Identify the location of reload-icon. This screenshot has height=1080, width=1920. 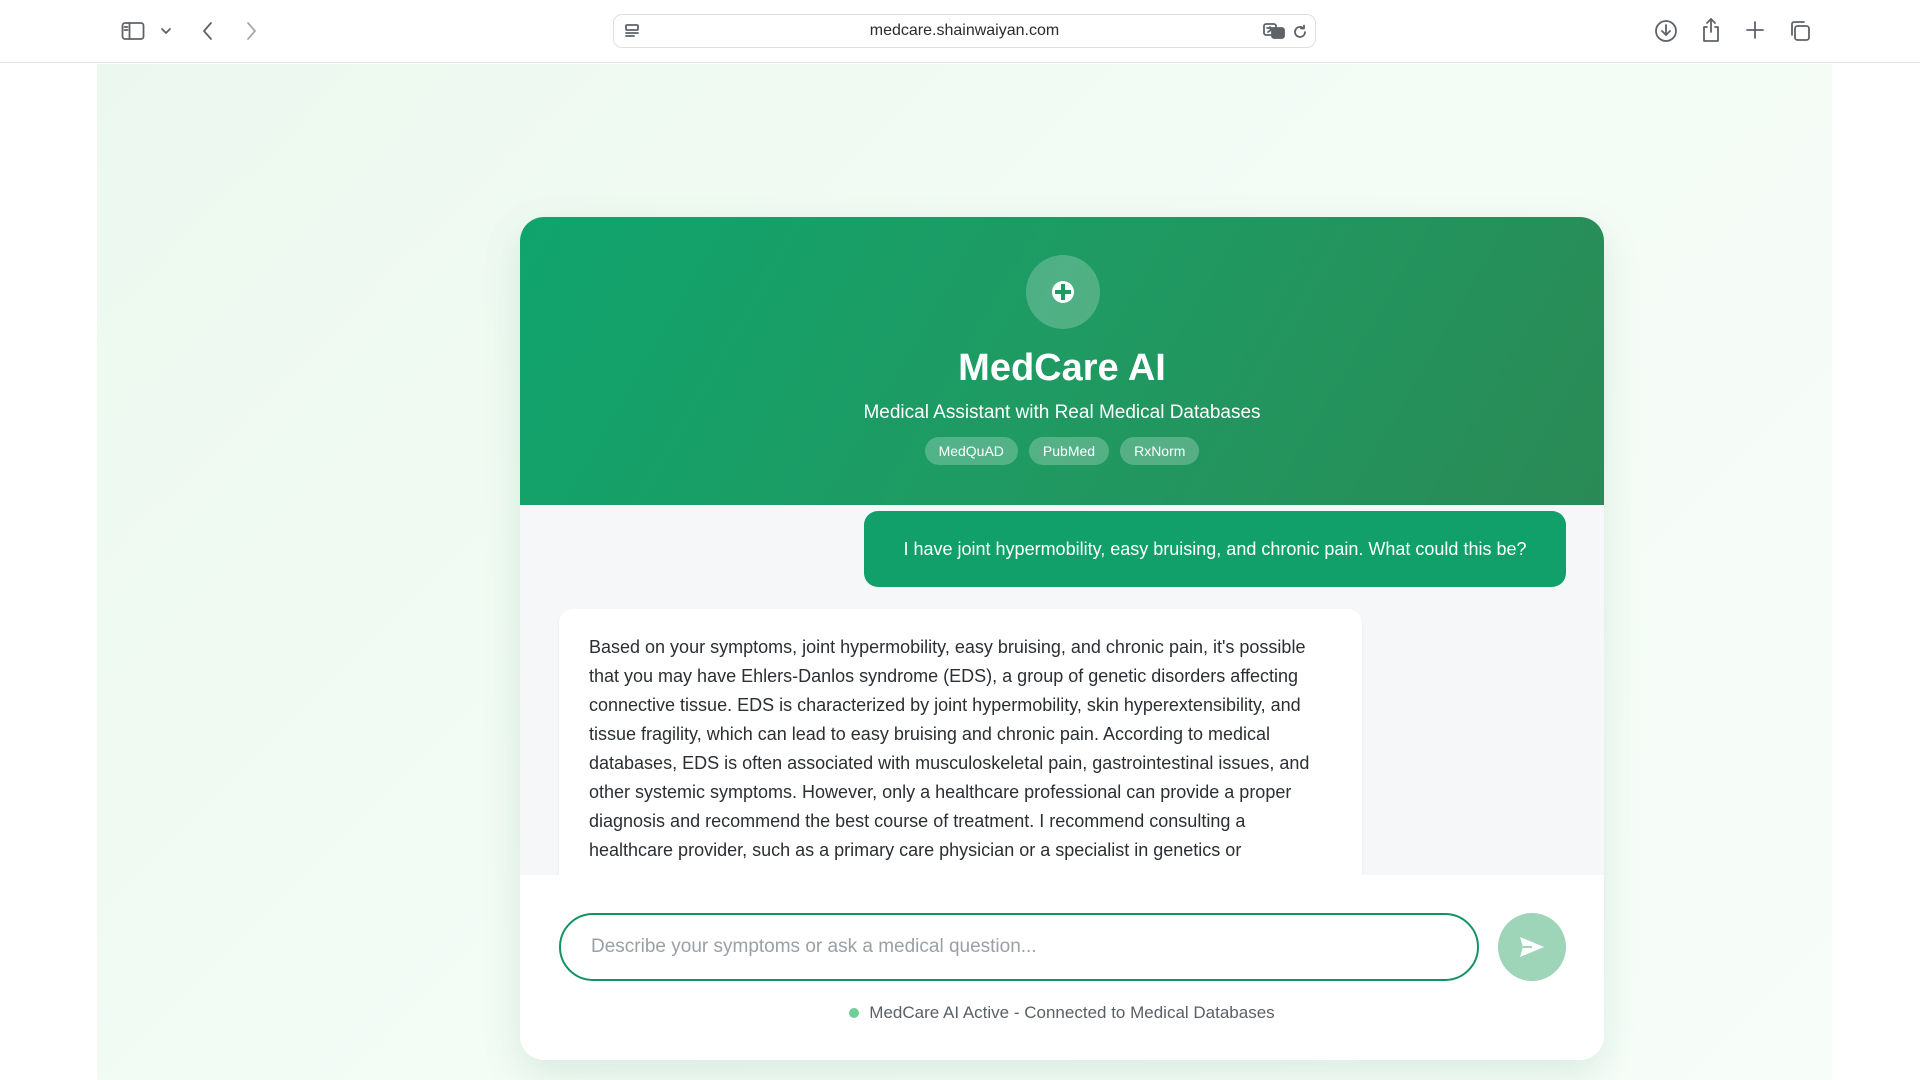
(1300, 32).